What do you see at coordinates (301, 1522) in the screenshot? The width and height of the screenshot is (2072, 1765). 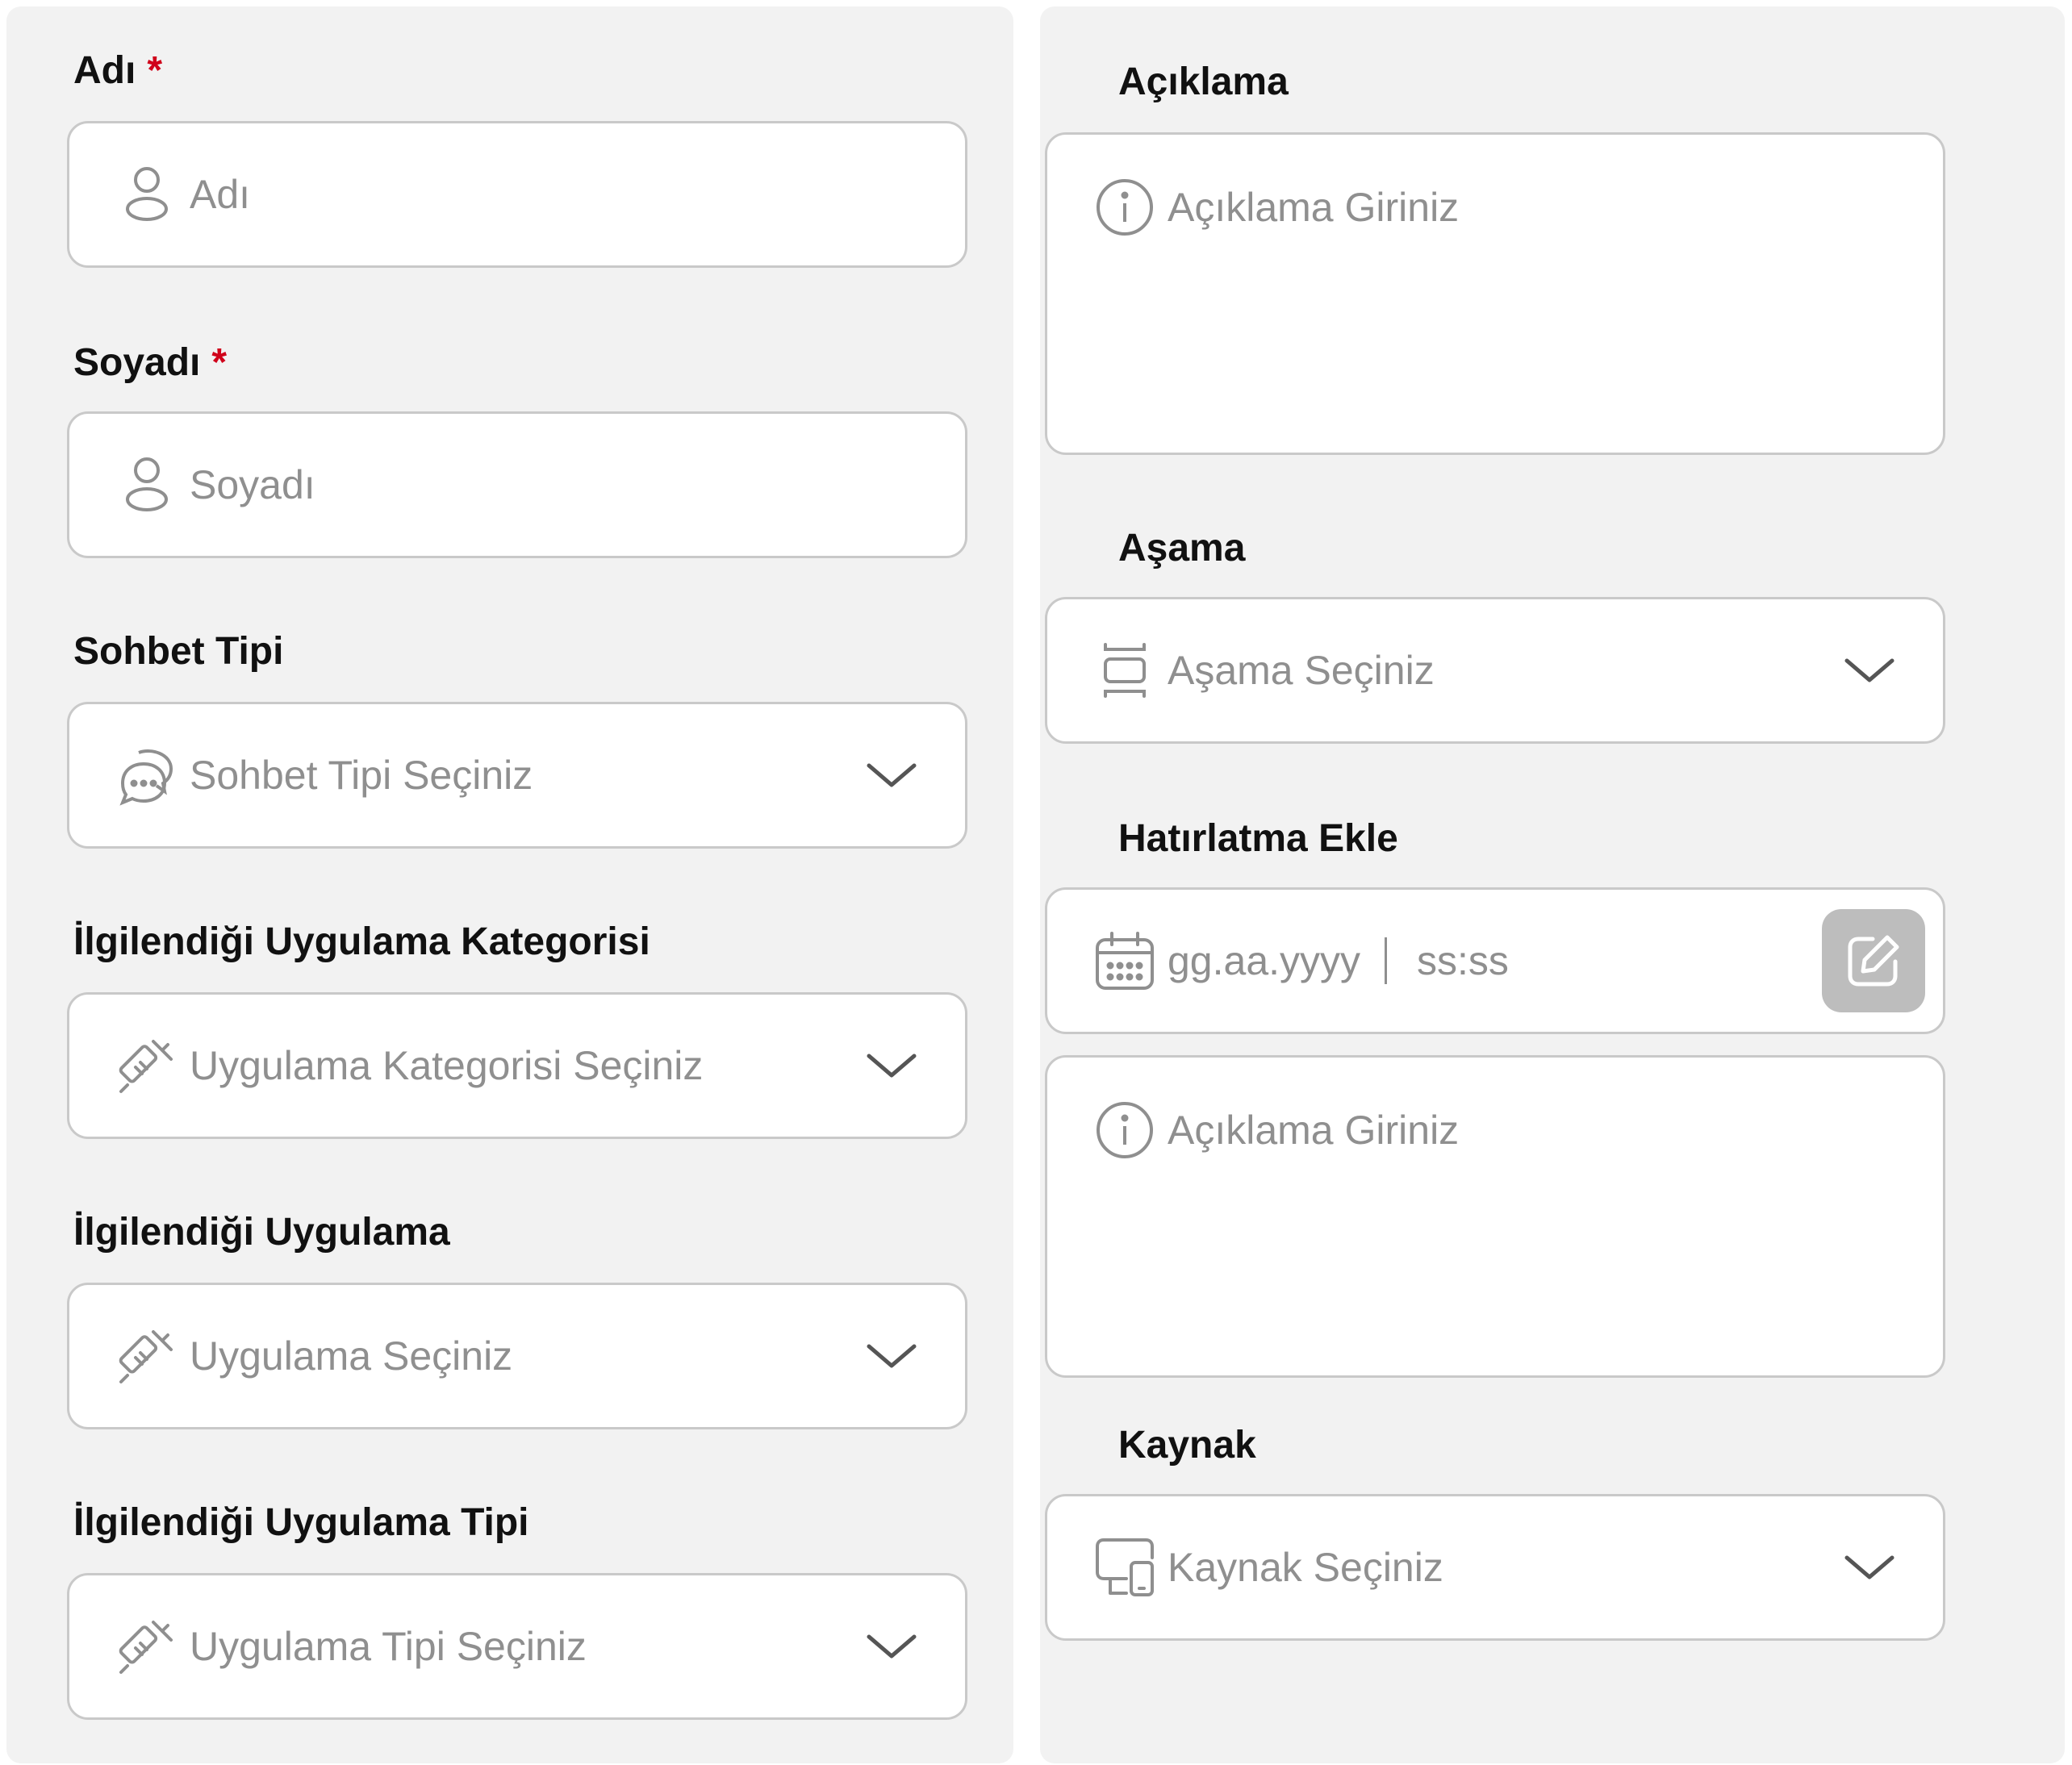 I see `app-type-label: İlgilendiği Uygulama Tipi` at bounding box center [301, 1522].